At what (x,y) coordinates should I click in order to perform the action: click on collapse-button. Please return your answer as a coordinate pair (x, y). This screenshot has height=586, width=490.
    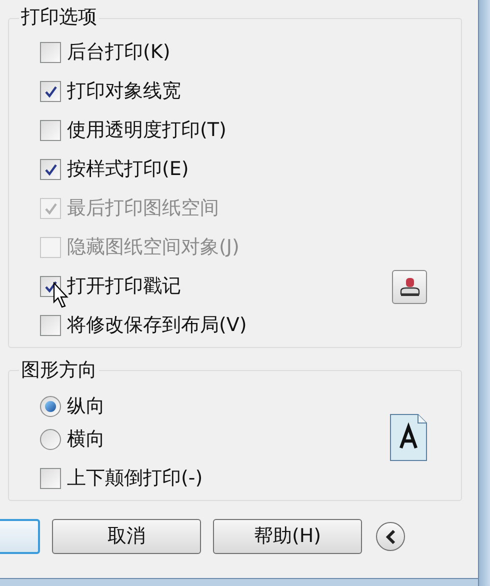
    Looking at the image, I should click on (390, 536).